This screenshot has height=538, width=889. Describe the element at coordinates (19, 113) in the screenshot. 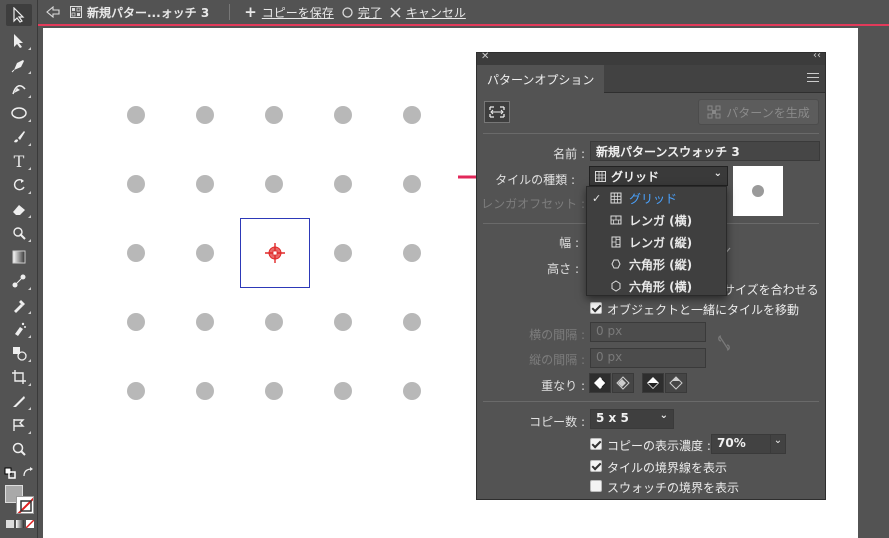

I see `ellipse-tool-icon` at that location.